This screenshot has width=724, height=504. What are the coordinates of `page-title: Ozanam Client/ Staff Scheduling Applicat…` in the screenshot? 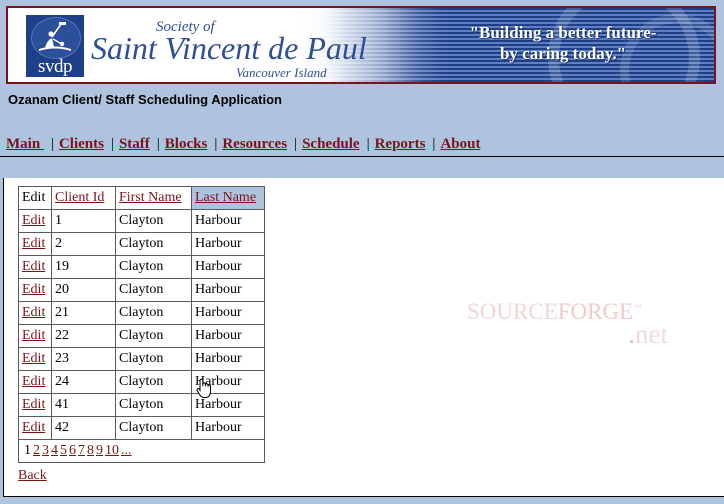 It's located at (145, 99).